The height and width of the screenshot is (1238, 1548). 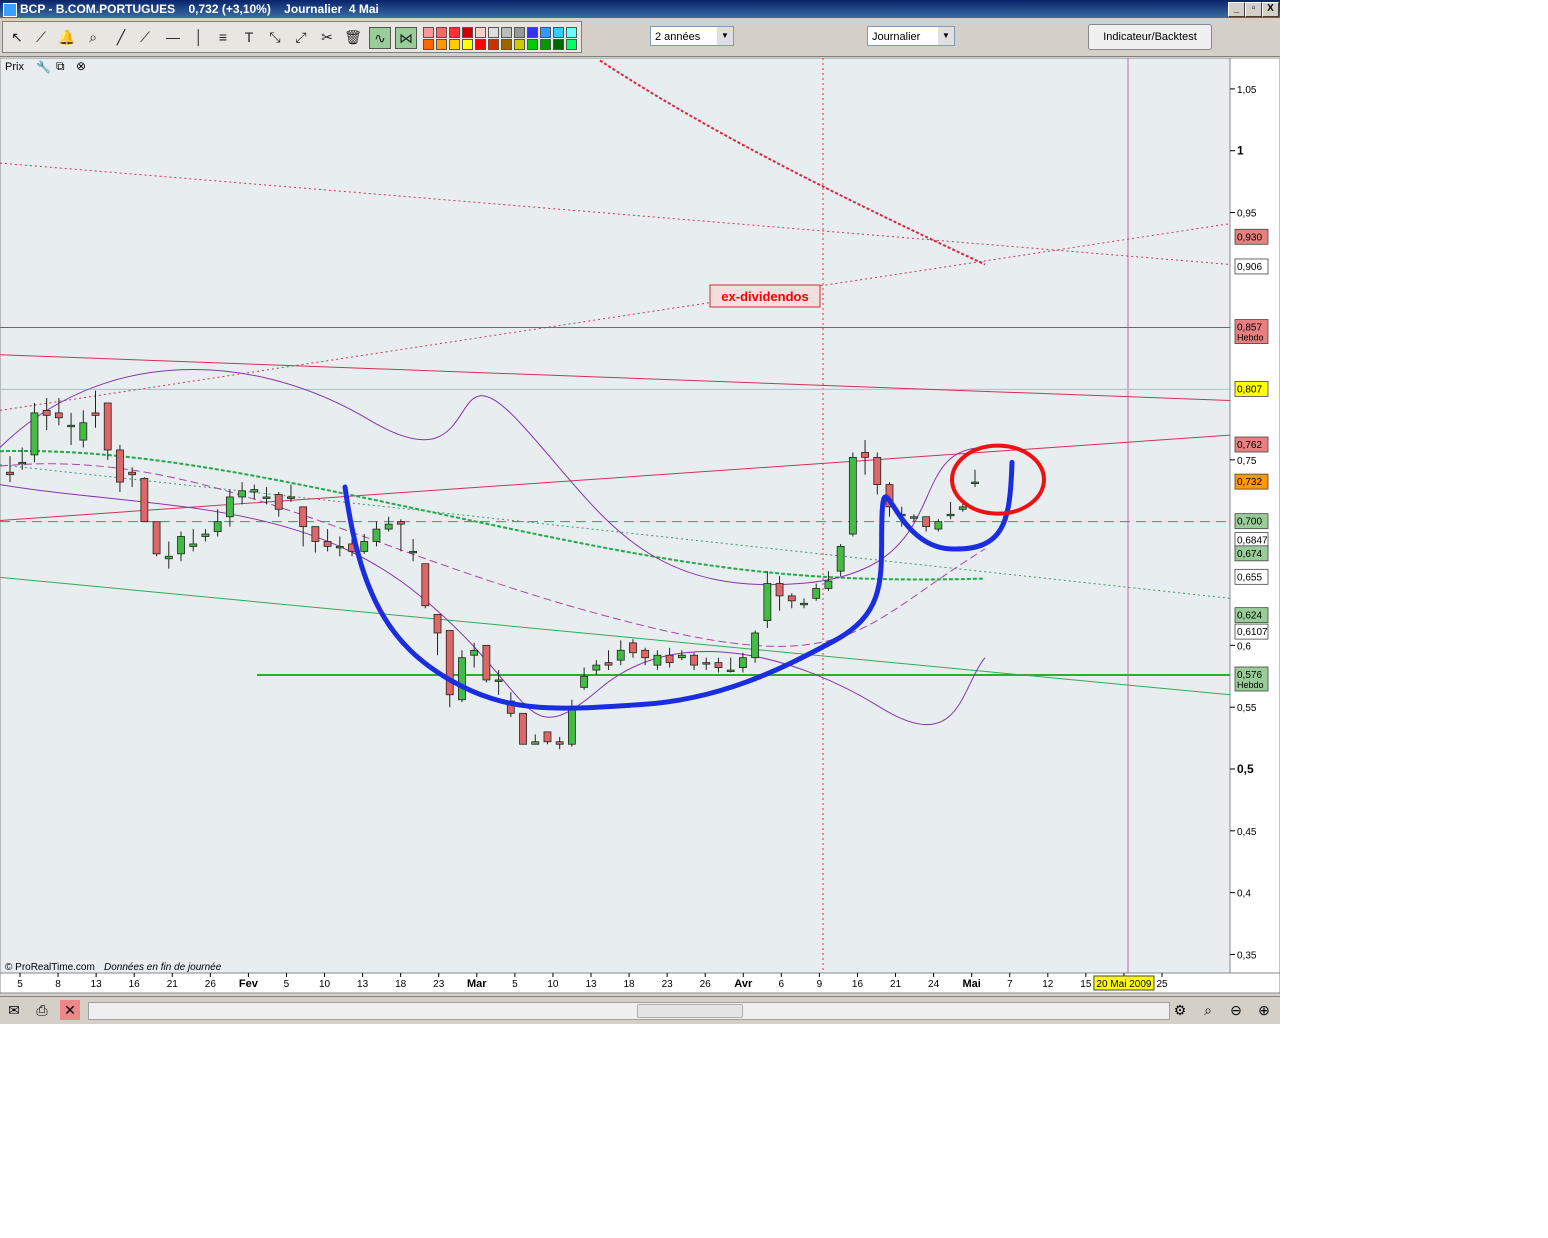 I want to click on horizontal-scrollbar, so click(x=629, y=1011).